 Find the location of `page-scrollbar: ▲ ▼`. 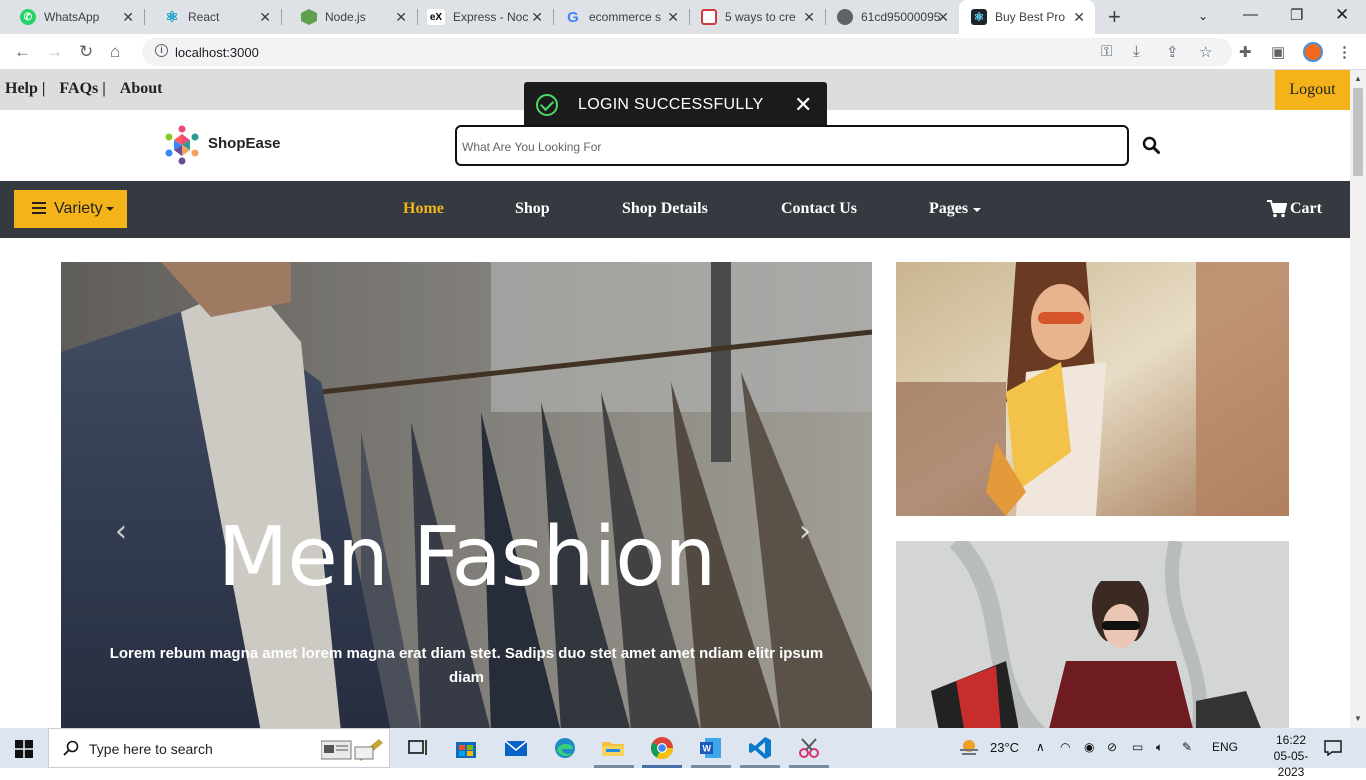

page-scrollbar: ▲ ▼ is located at coordinates (1358, 399).